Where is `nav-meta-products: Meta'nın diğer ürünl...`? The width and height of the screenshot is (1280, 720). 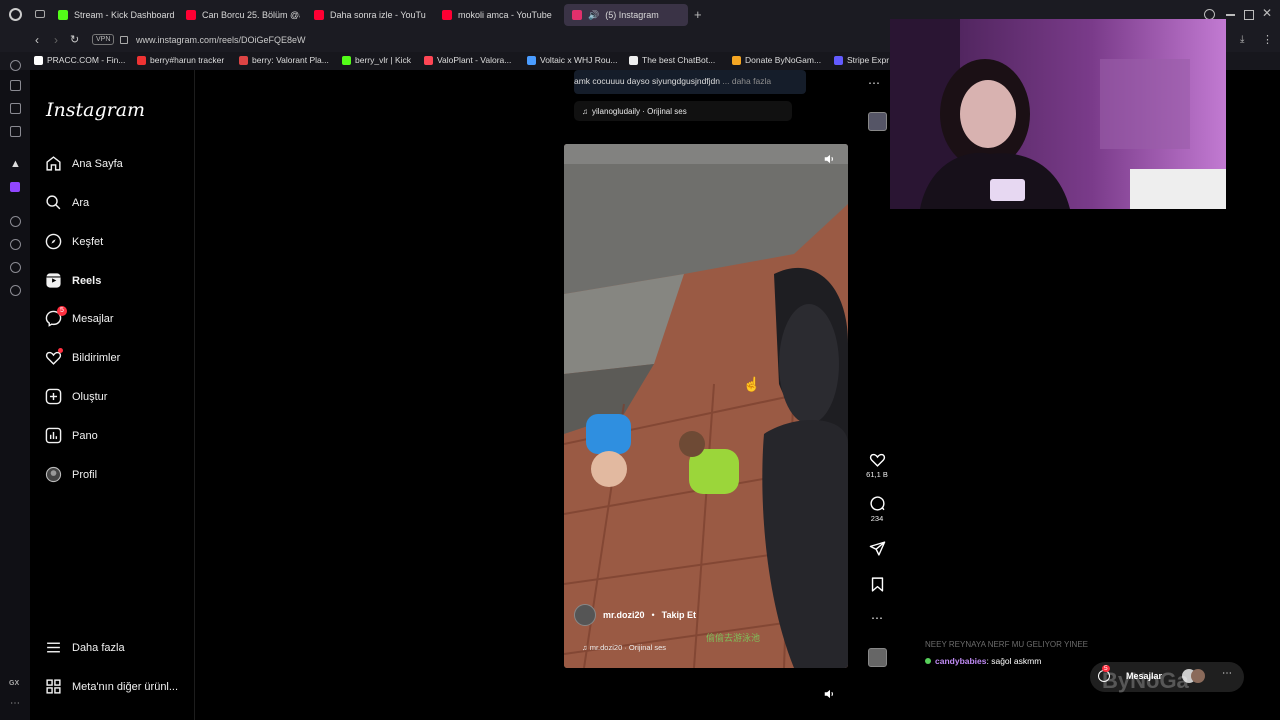
nav-meta-products: Meta'nın diğer ürünl... is located at coordinates (111, 686).